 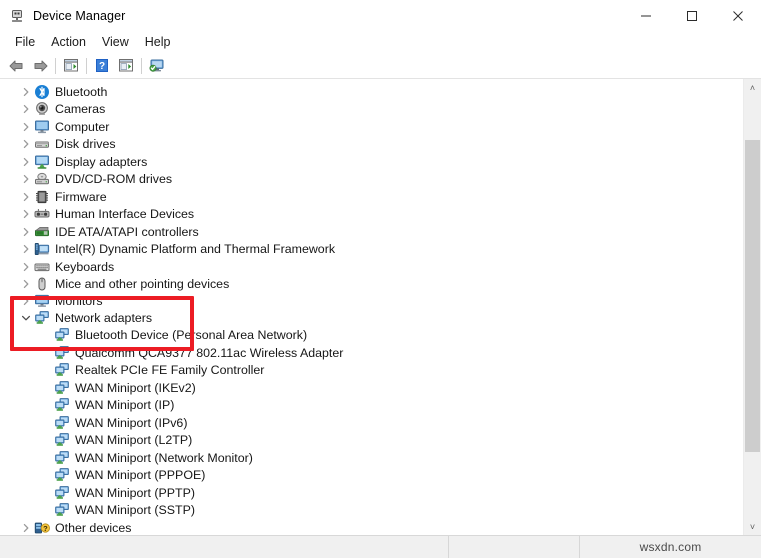 What do you see at coordinates (738, 15) in the screenshot?
I see `close-button` at bounding box center [738, 15].